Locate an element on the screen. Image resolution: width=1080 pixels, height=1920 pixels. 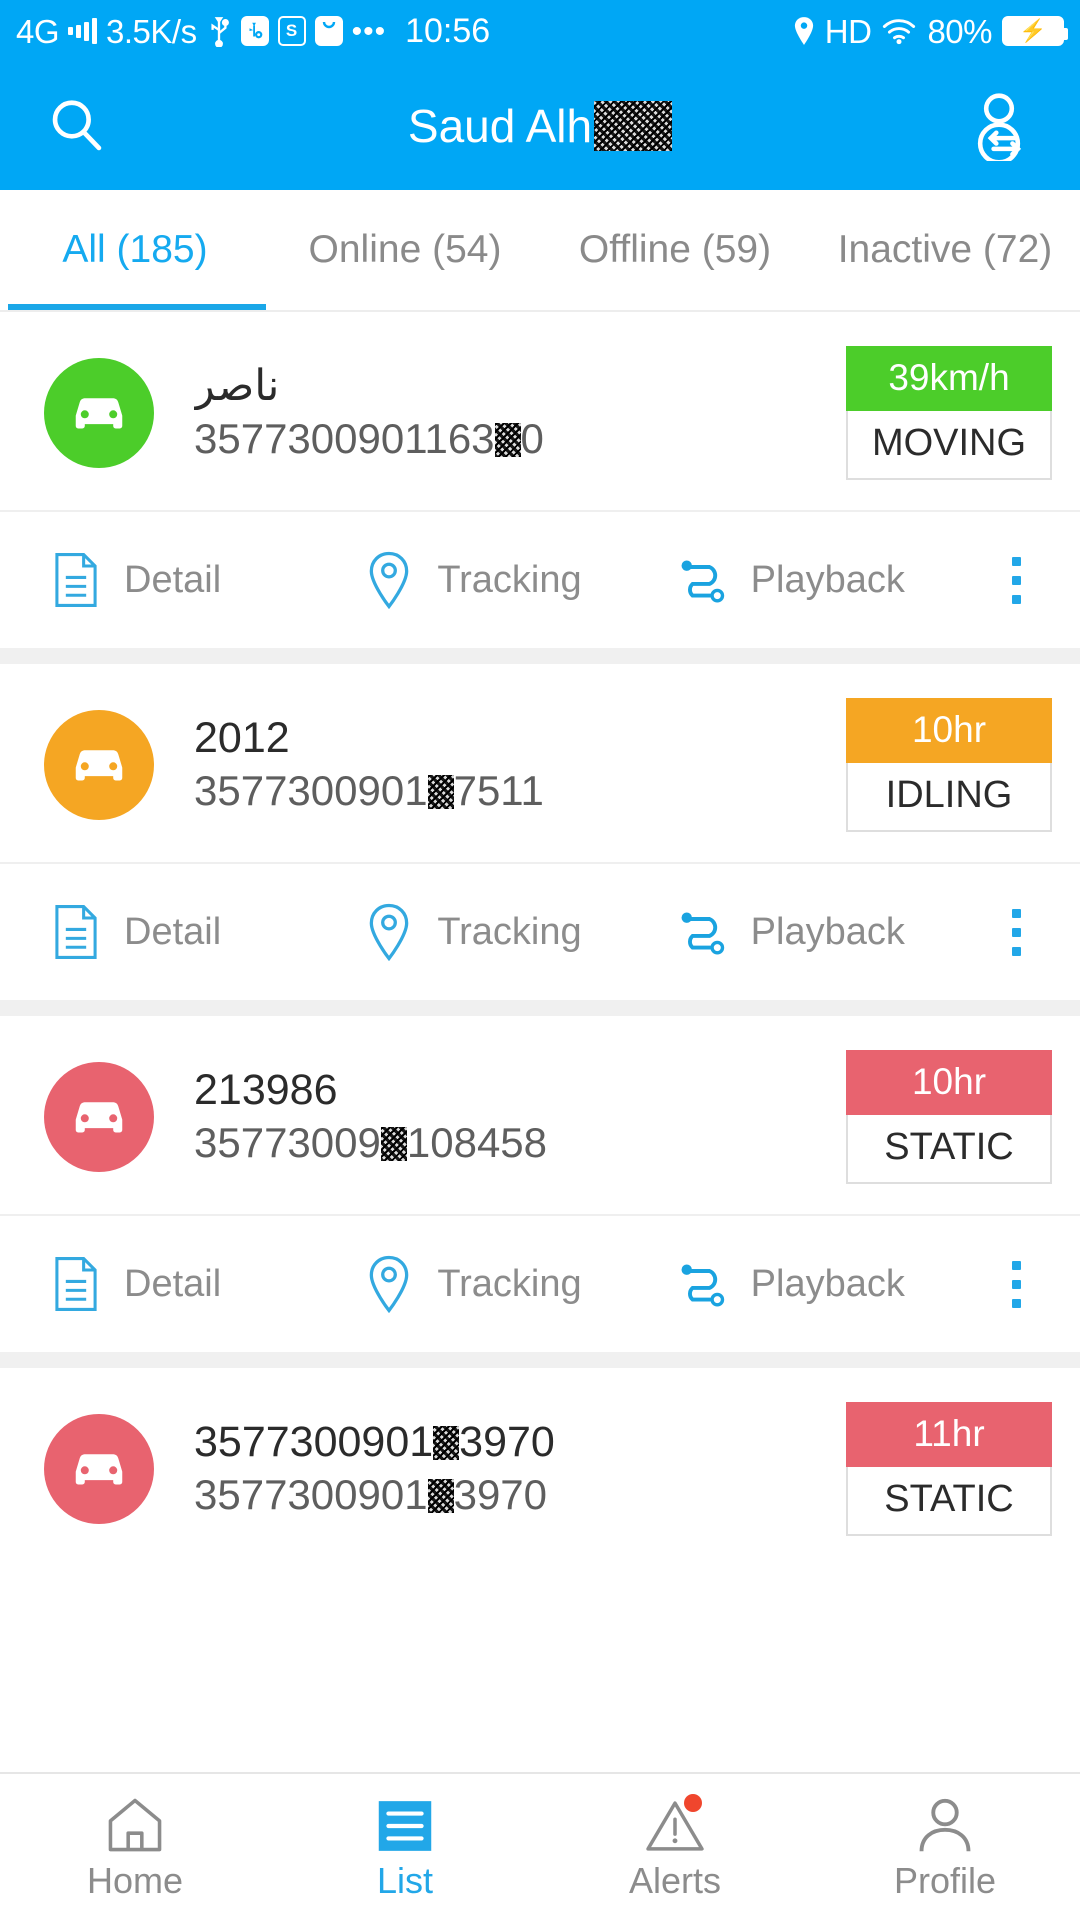
device-summary-row: 2012 3577300901 7511 10hr IDLING is located at coordinates (540, 763).